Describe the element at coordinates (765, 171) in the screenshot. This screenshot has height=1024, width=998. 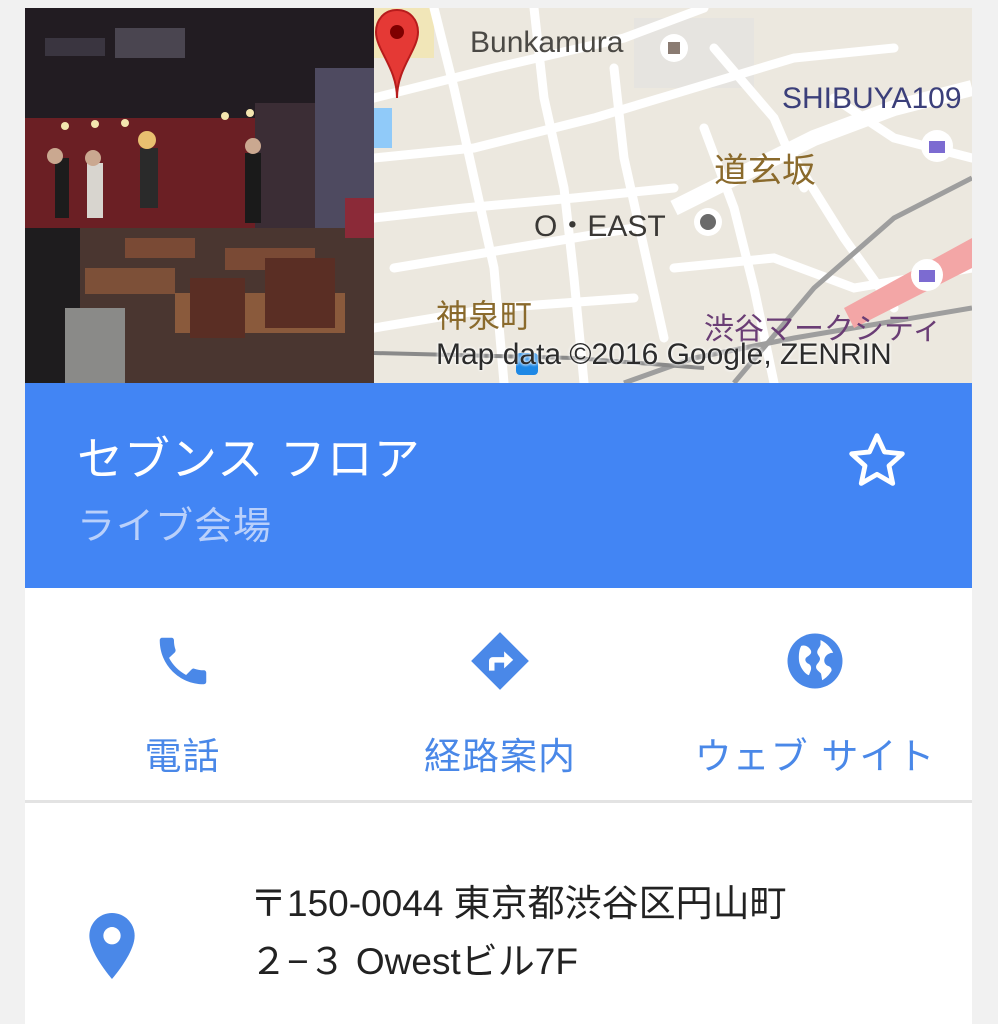
I see `map-label-dogenzaka: 道玄坂` at that location.